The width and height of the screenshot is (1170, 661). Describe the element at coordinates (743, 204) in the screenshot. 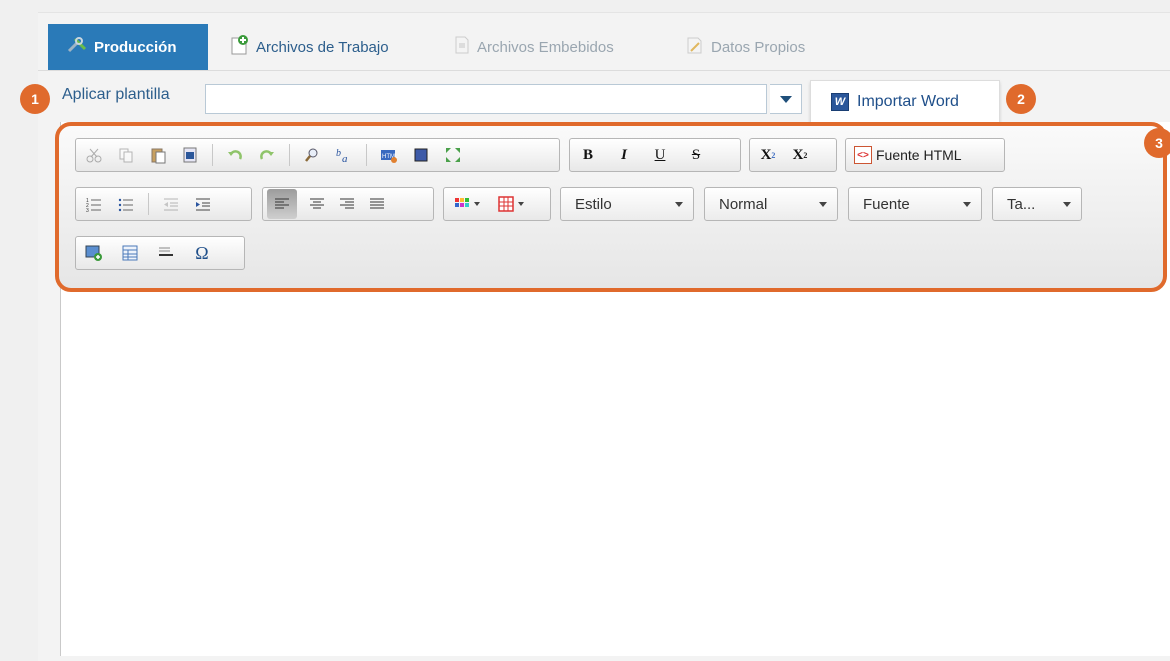

I see `format-combo-value: Normal` at that location.